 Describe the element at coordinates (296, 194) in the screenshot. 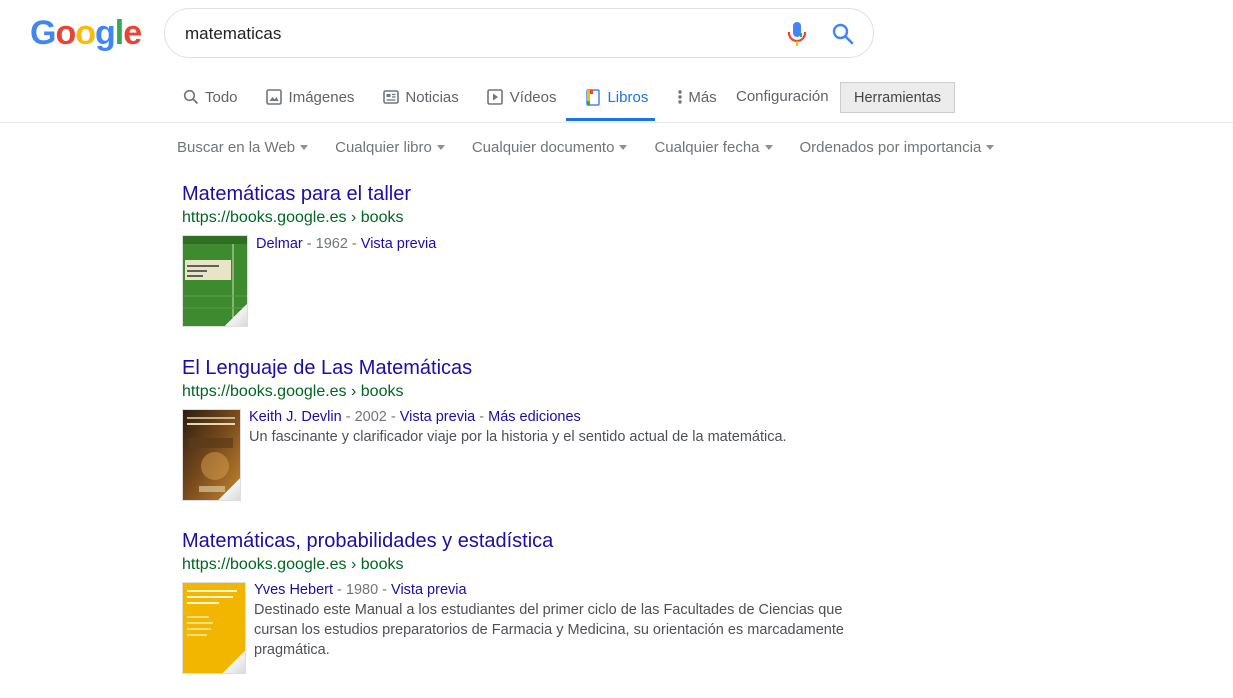

I see `result-title-link: Matemáticas para el taller` at that location.